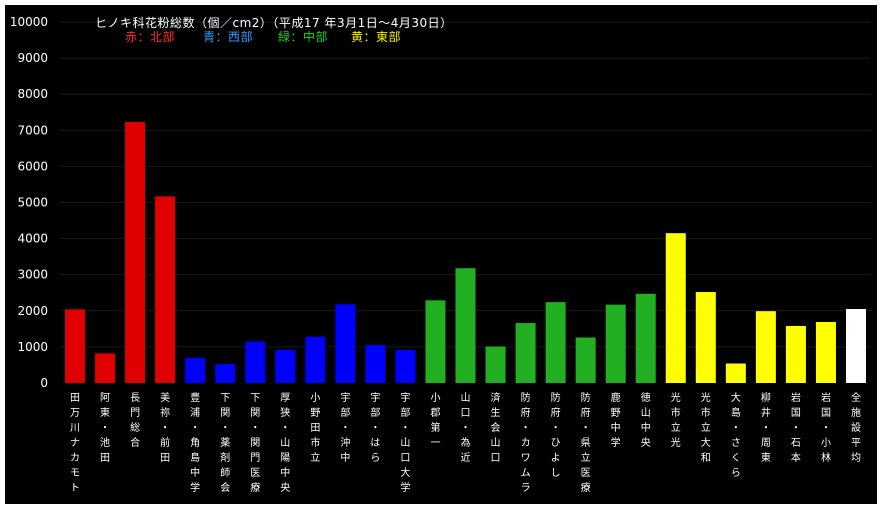  What do you see at coordinates (526, 442) in the screenshot?
I see `x-tick-label: 防府・カワムラ` at bounding box center [526, 442].